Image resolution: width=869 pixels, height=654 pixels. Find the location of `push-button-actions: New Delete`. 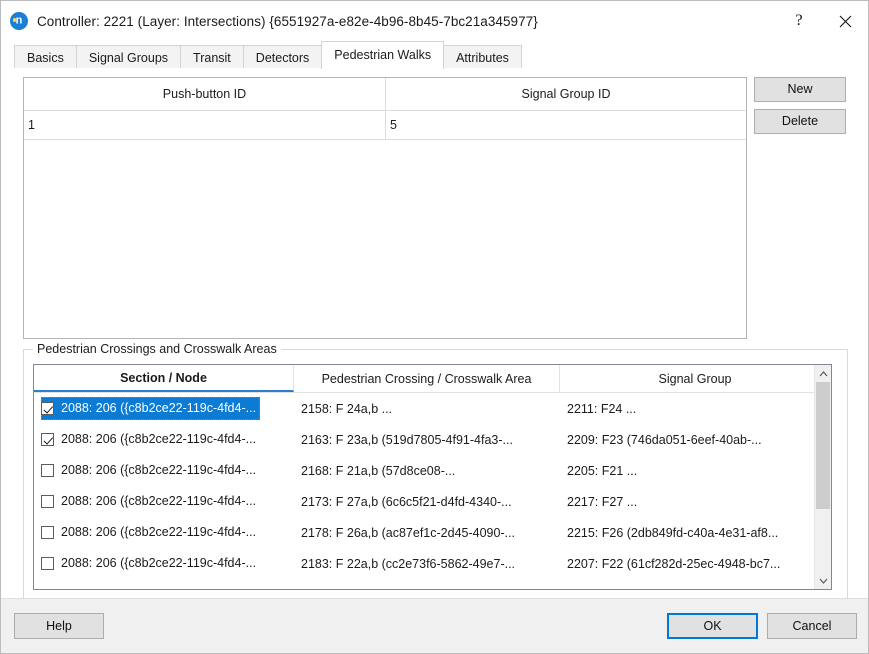

push-button-actions: New Delete is located at coordinates (800, 105).